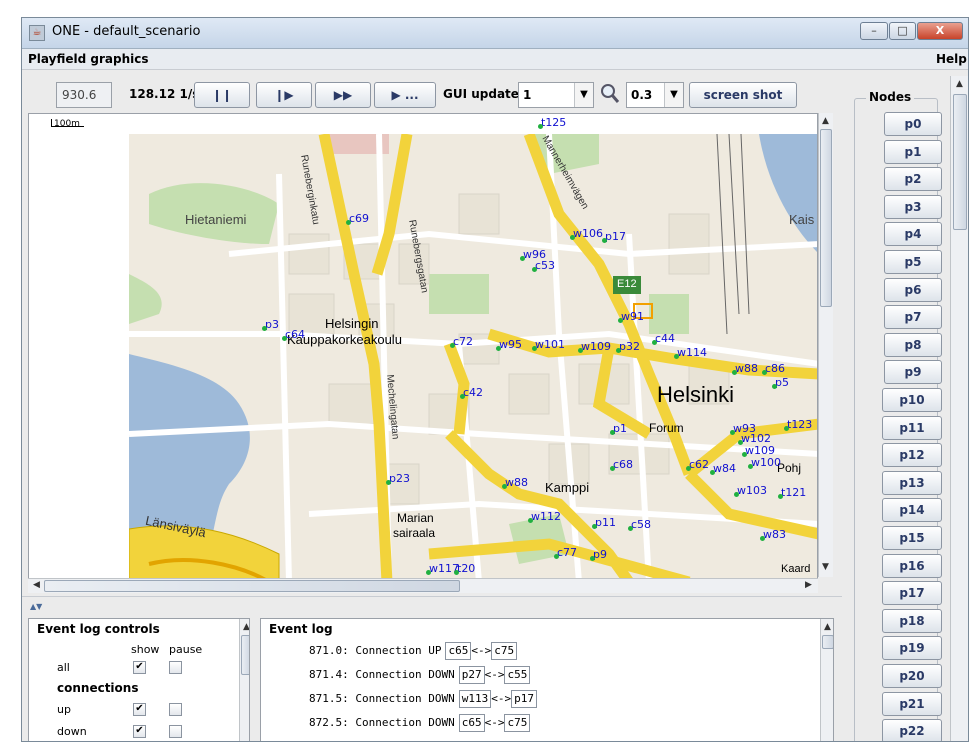  I want to click on map-node: w95, so click(509, 344).